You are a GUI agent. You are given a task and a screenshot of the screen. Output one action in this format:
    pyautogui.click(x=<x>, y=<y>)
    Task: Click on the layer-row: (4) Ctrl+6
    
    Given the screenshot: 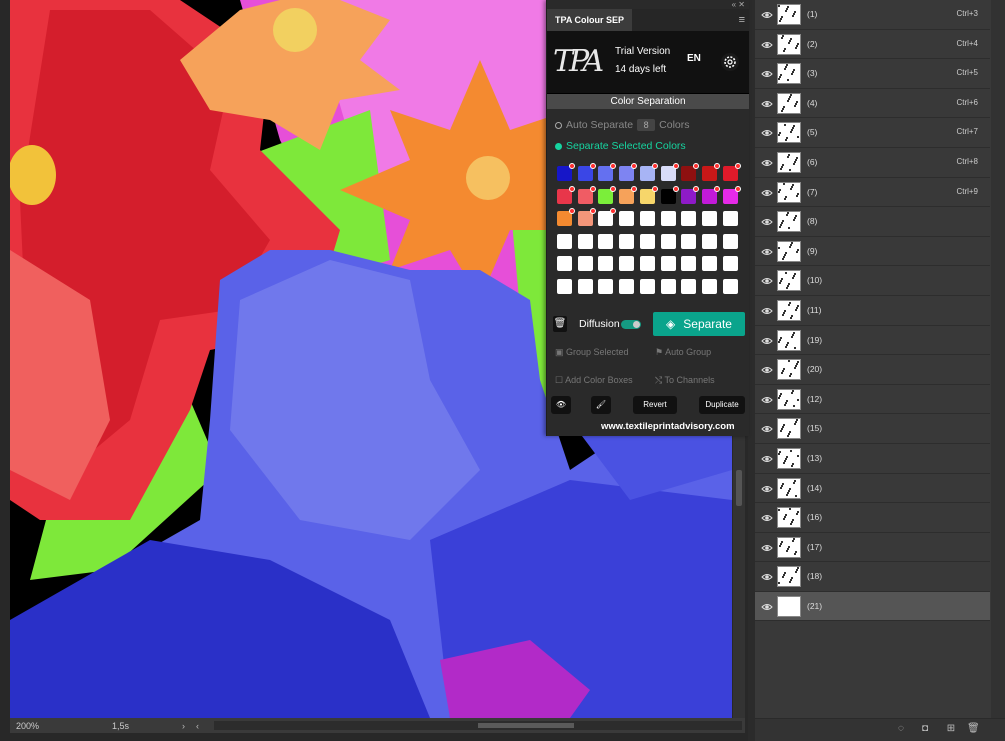 What is the action you would take?
    pyautogui.click(x=872, y=104)
    